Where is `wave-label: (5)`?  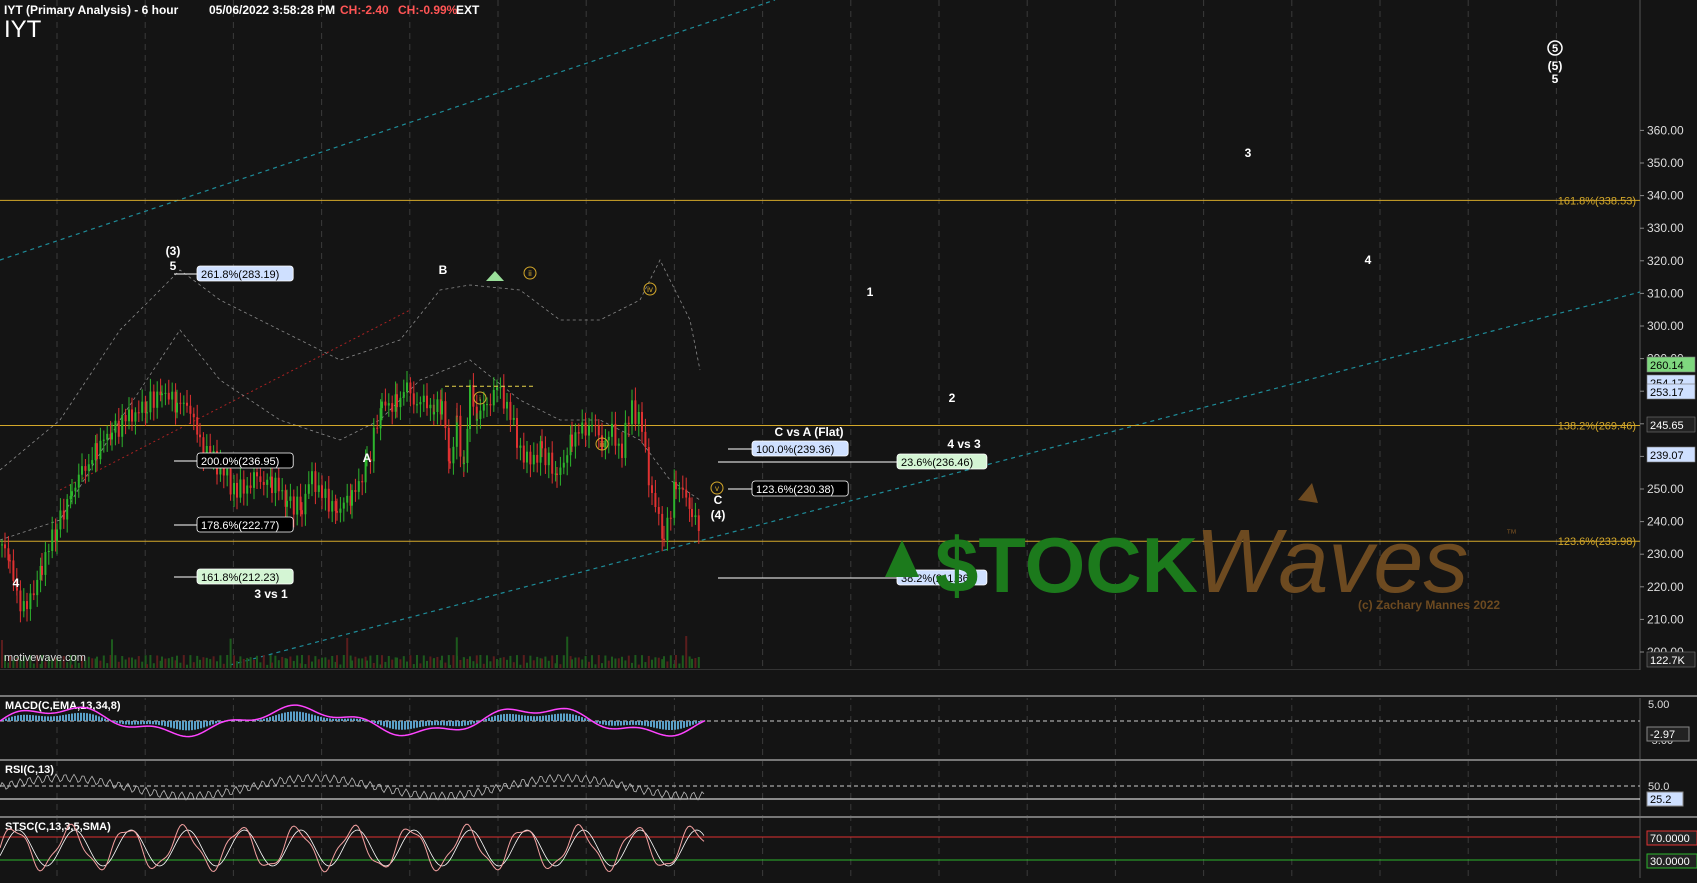 wave-label: (5) is located at coordinates (1555, 66).